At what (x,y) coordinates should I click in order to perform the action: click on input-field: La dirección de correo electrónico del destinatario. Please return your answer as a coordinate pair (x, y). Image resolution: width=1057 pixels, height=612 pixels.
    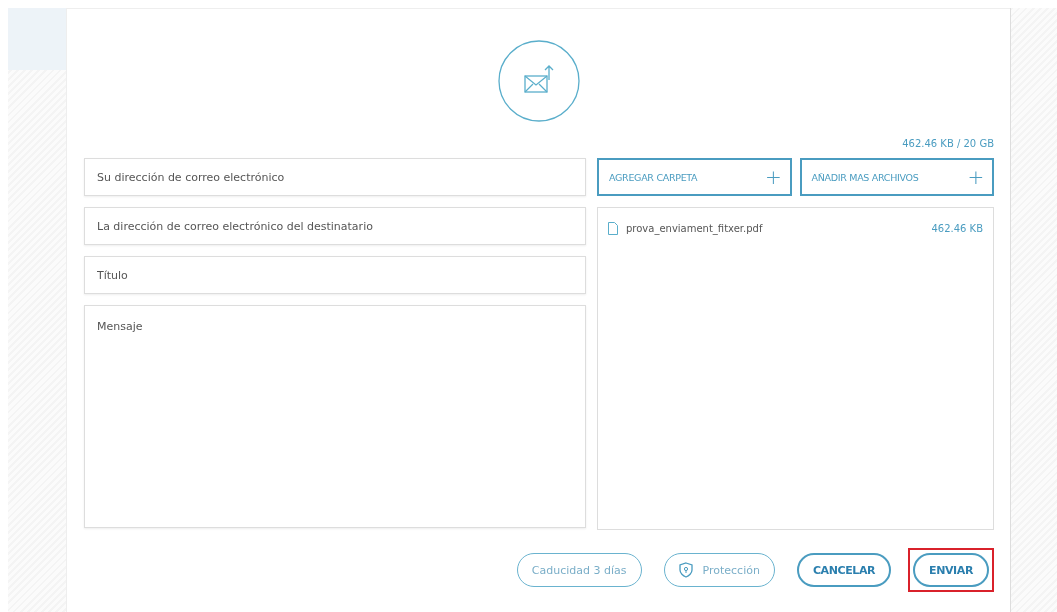
    Looking at the image, I should click on (335, 226).